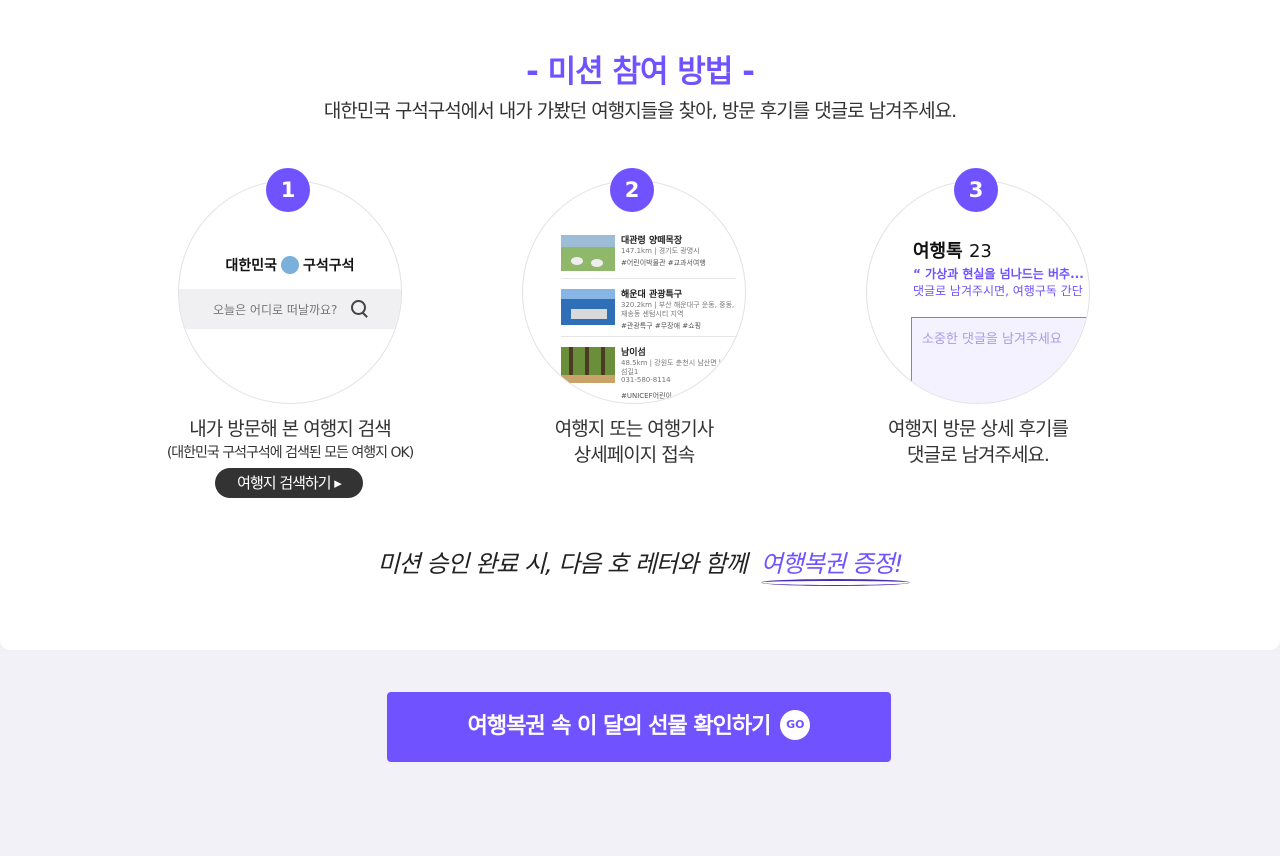 This screenshot has width=1280, height=856. What do you see at coordinates (290, 429) in the screenshot?
I see `step-caption: 내가 방문해 본 여행지 검색` at bounding box center [290, 429].